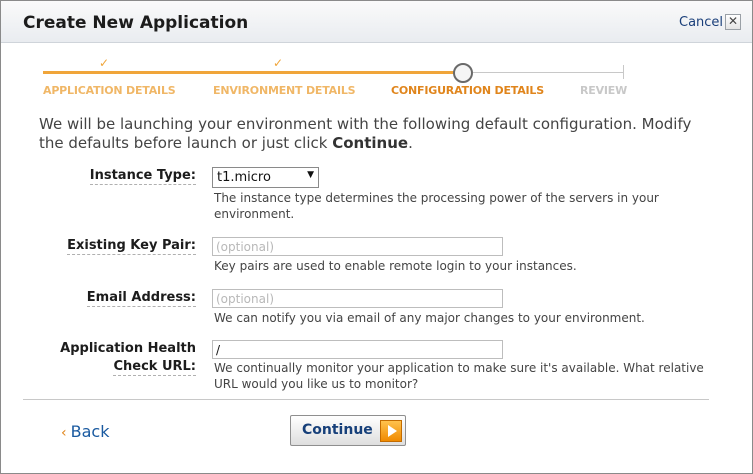  What do you see at coordinates (154, 367) in the screenshot?
I see `health-url-label-line2: Check URL:` at bounding box center [154, 367].